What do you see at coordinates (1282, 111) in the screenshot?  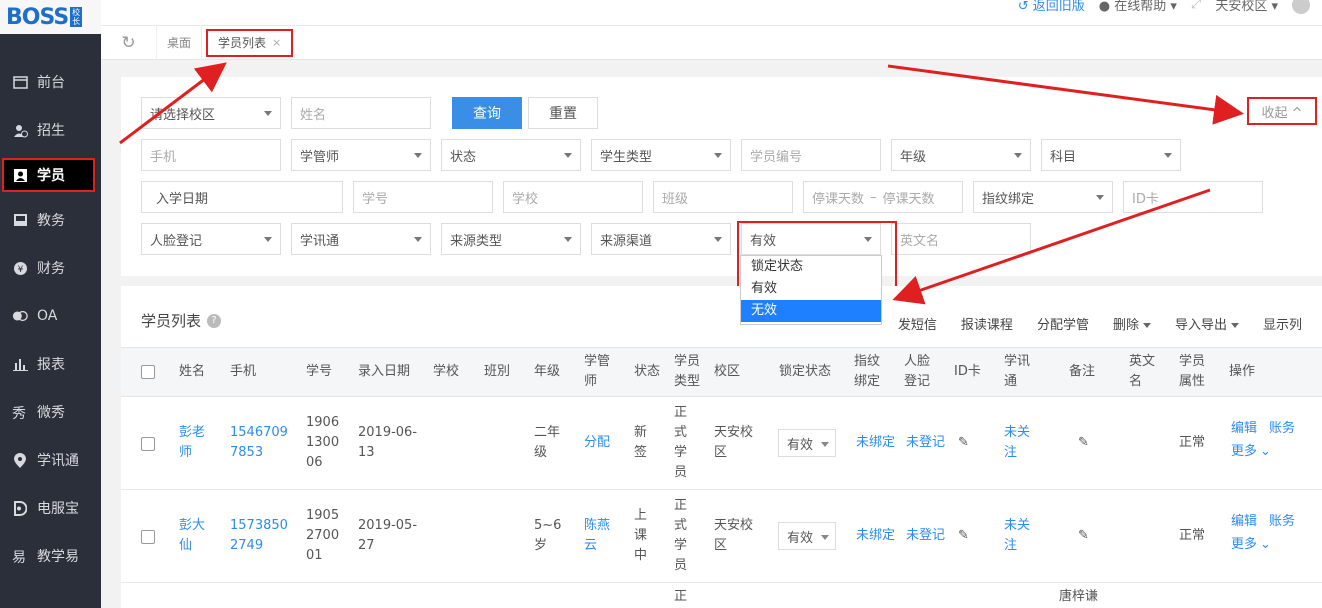 I see `collapse-button: 收起 ^` at bounding box center [1282, 111].